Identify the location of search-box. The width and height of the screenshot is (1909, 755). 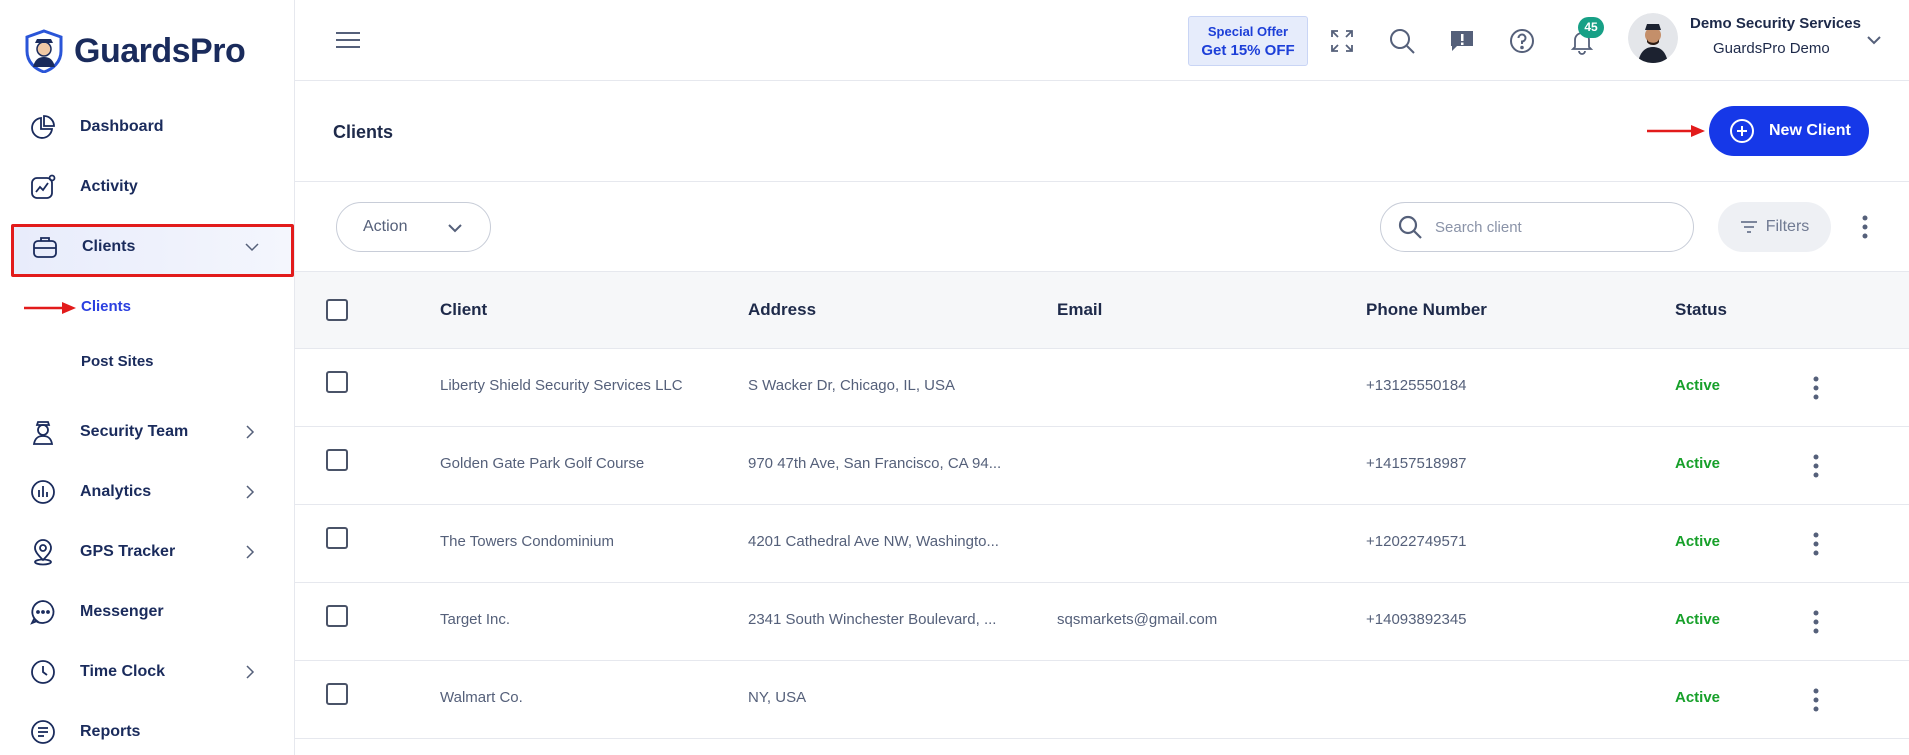
(1537, 227).